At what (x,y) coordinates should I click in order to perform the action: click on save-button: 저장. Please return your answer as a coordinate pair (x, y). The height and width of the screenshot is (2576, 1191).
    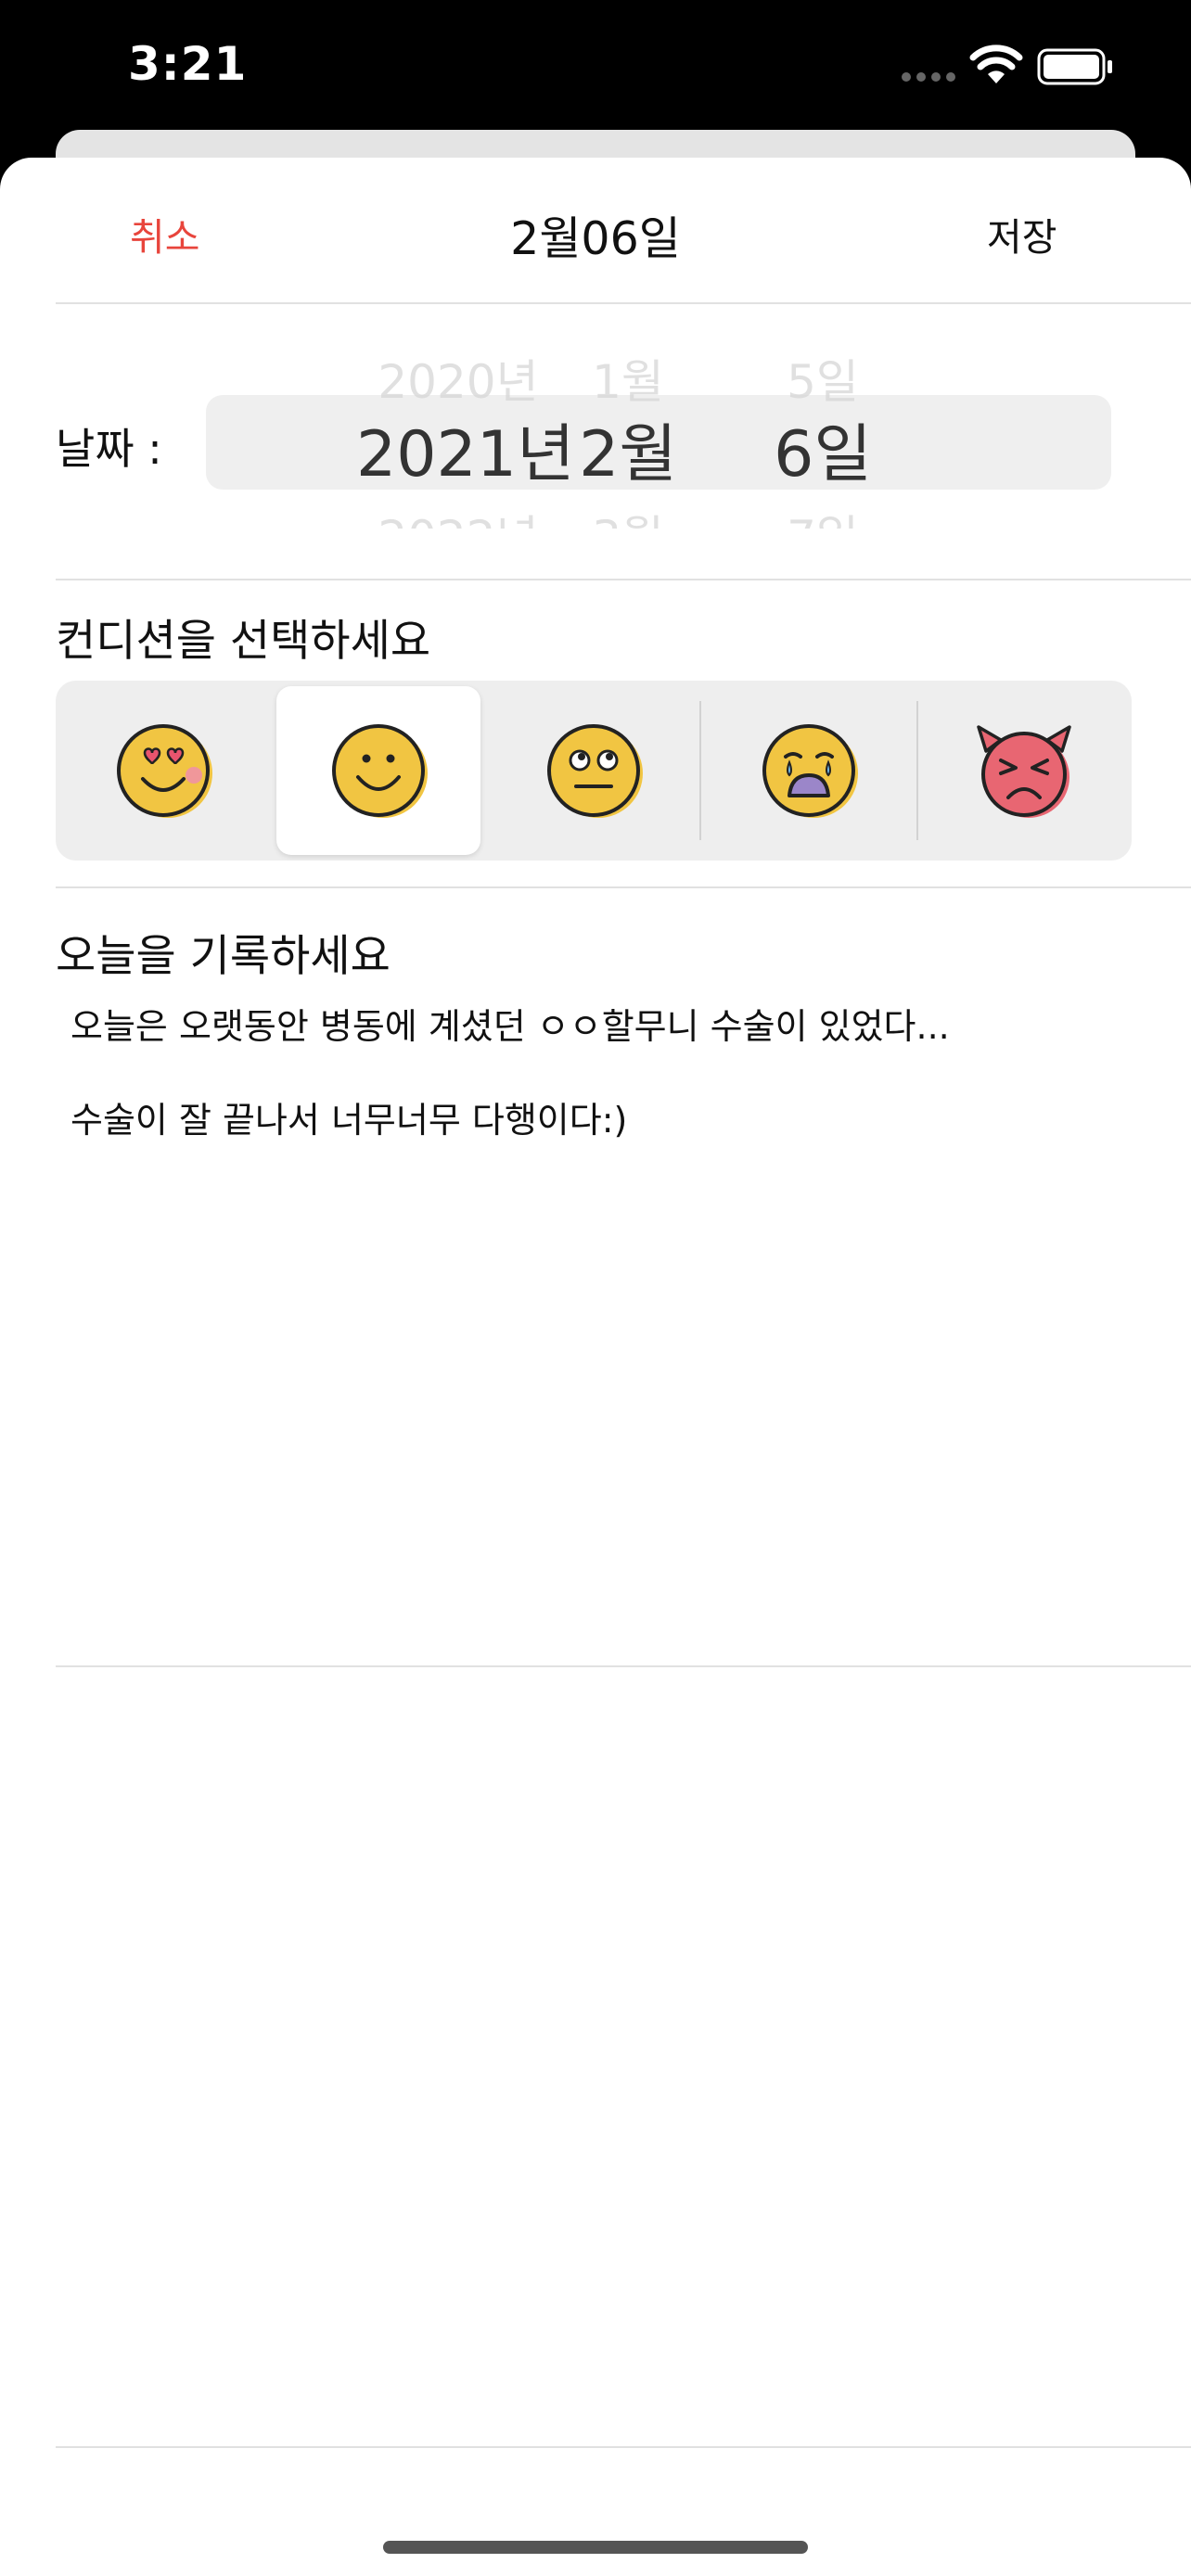
    Looking at the image, I should click on (1022, 233).